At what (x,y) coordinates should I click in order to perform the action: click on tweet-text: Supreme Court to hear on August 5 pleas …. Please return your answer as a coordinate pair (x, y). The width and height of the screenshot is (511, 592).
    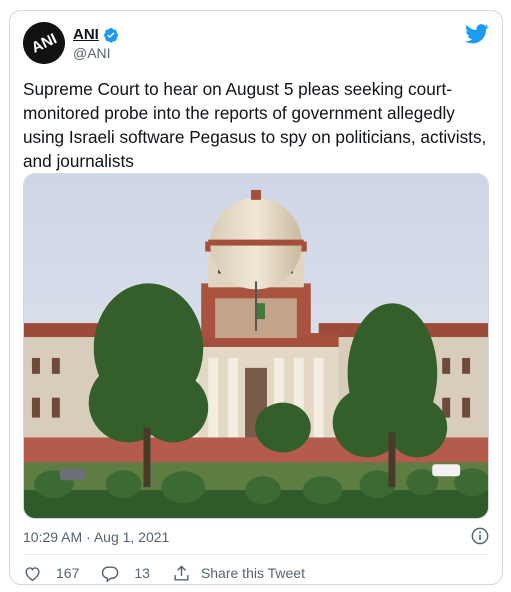
    Looking at the image, I should click on (255, 125).